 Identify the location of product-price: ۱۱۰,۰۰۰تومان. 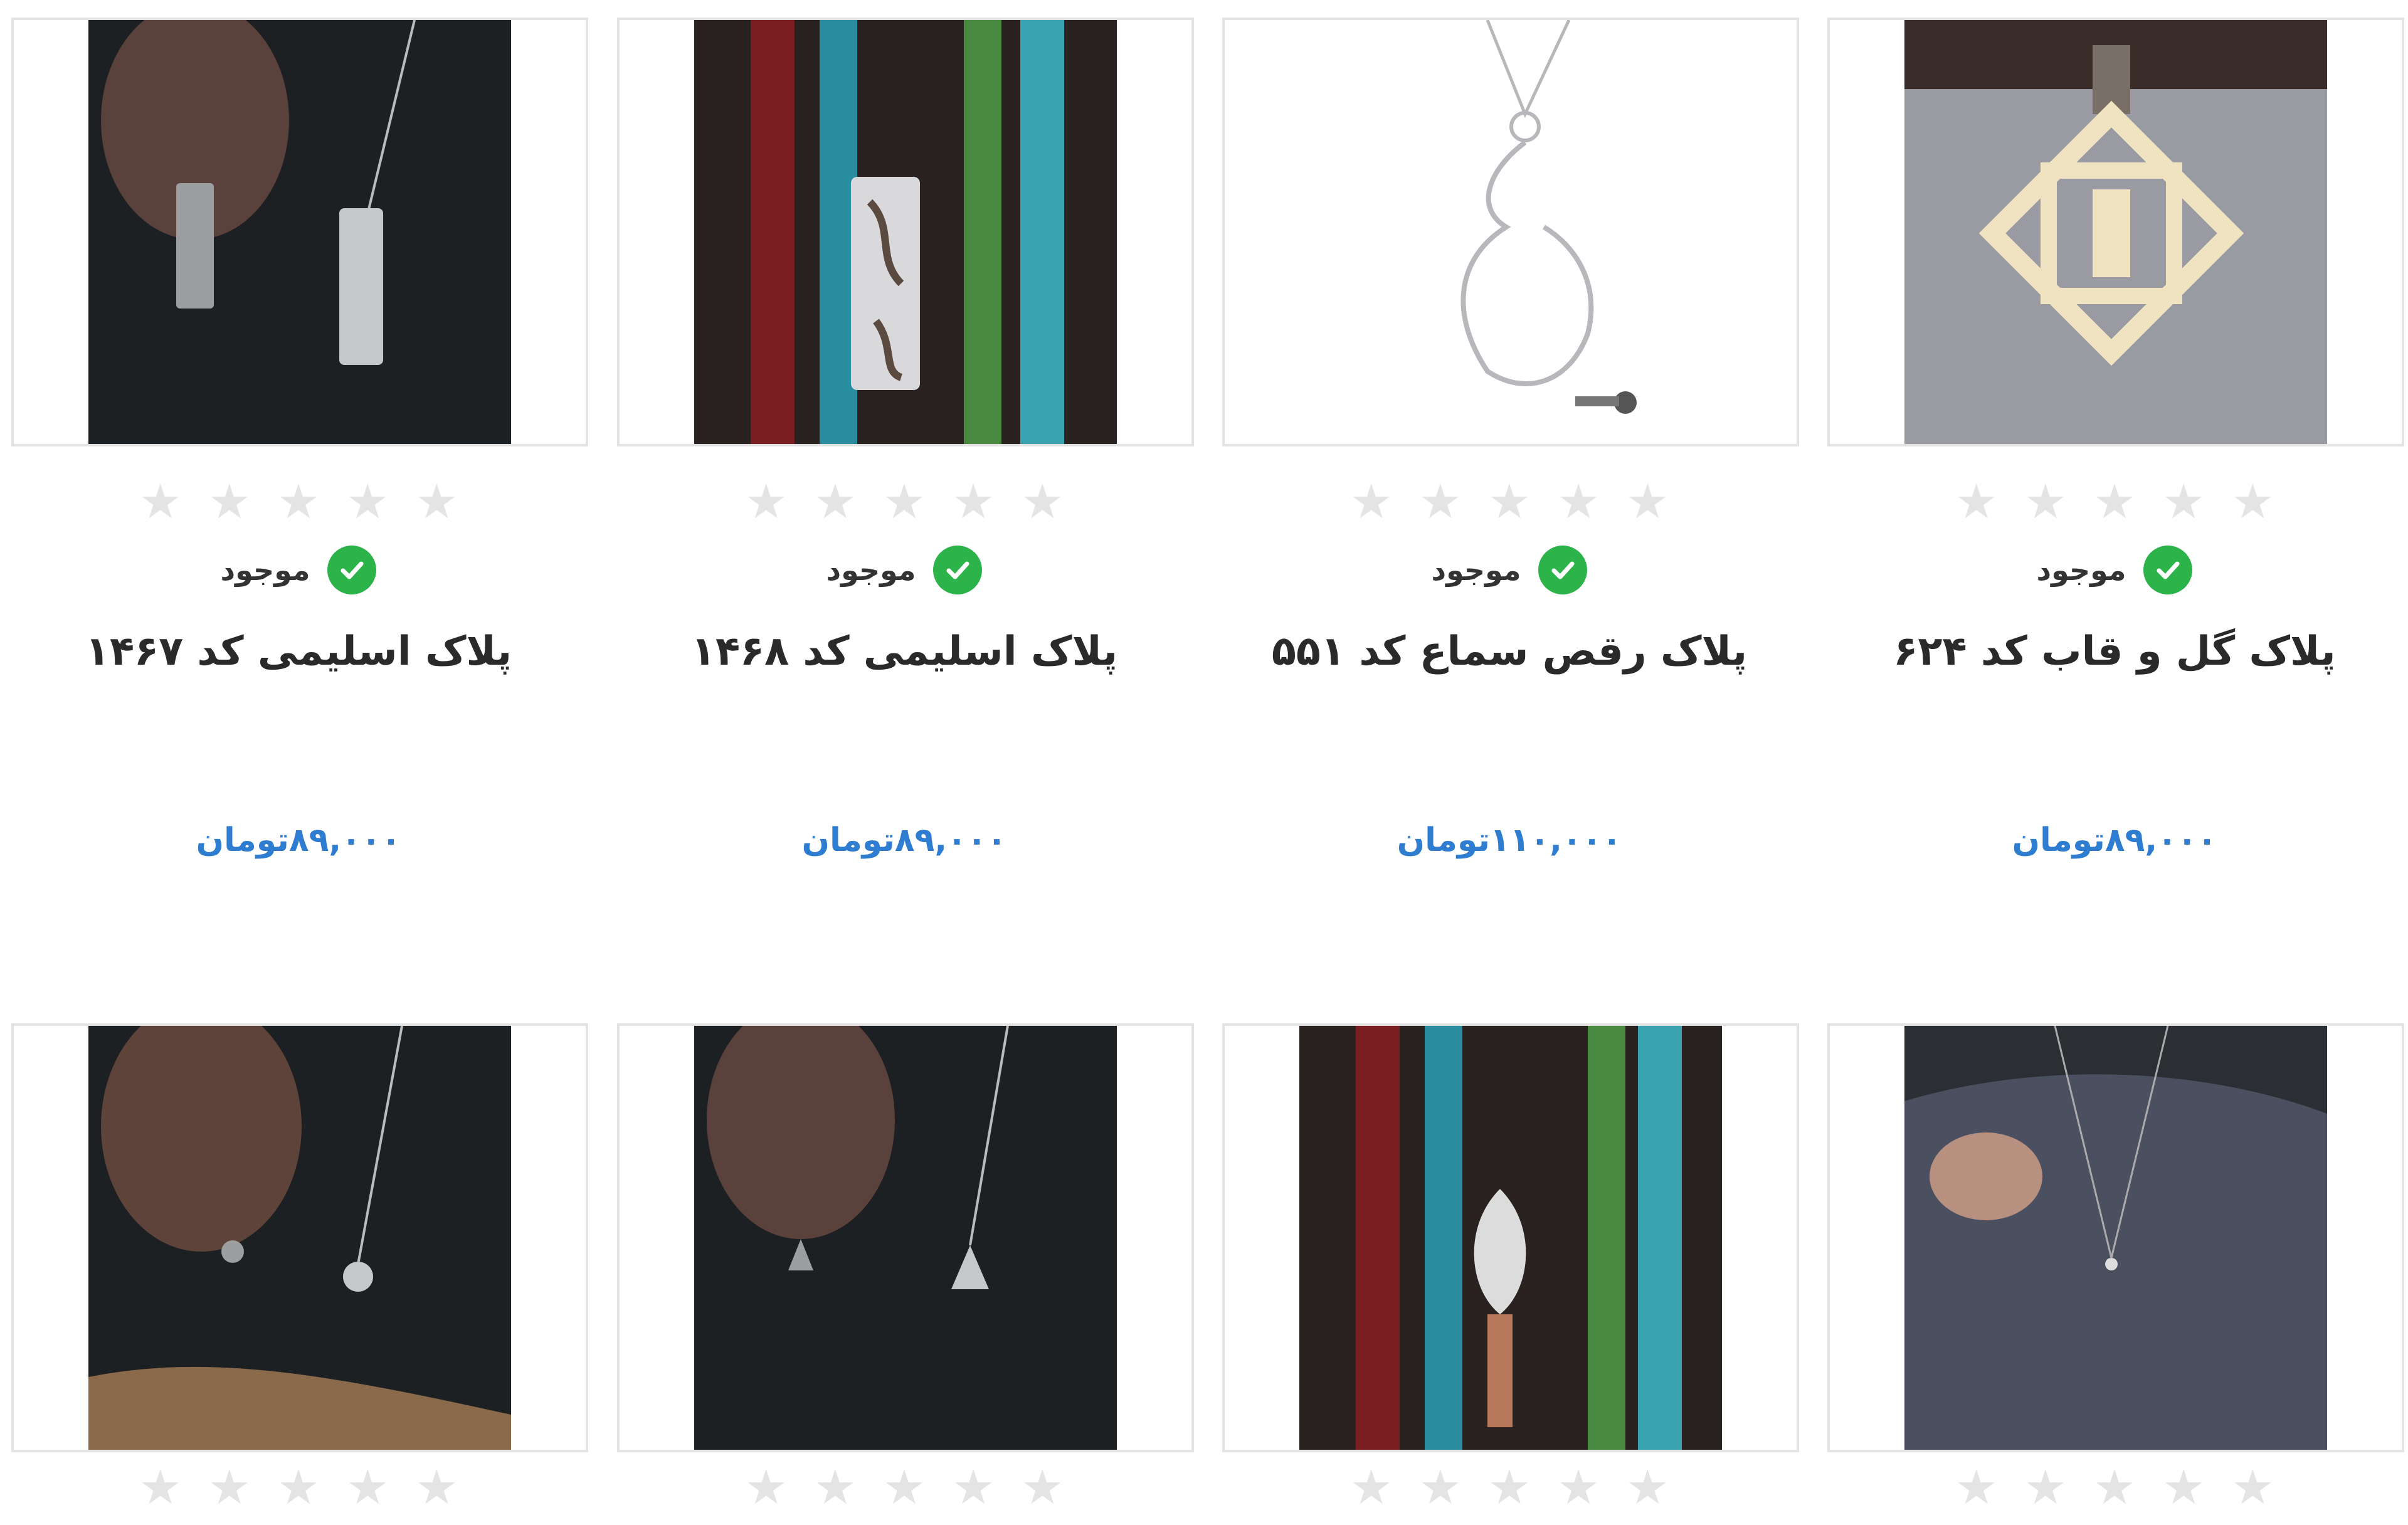
(1509, 840).